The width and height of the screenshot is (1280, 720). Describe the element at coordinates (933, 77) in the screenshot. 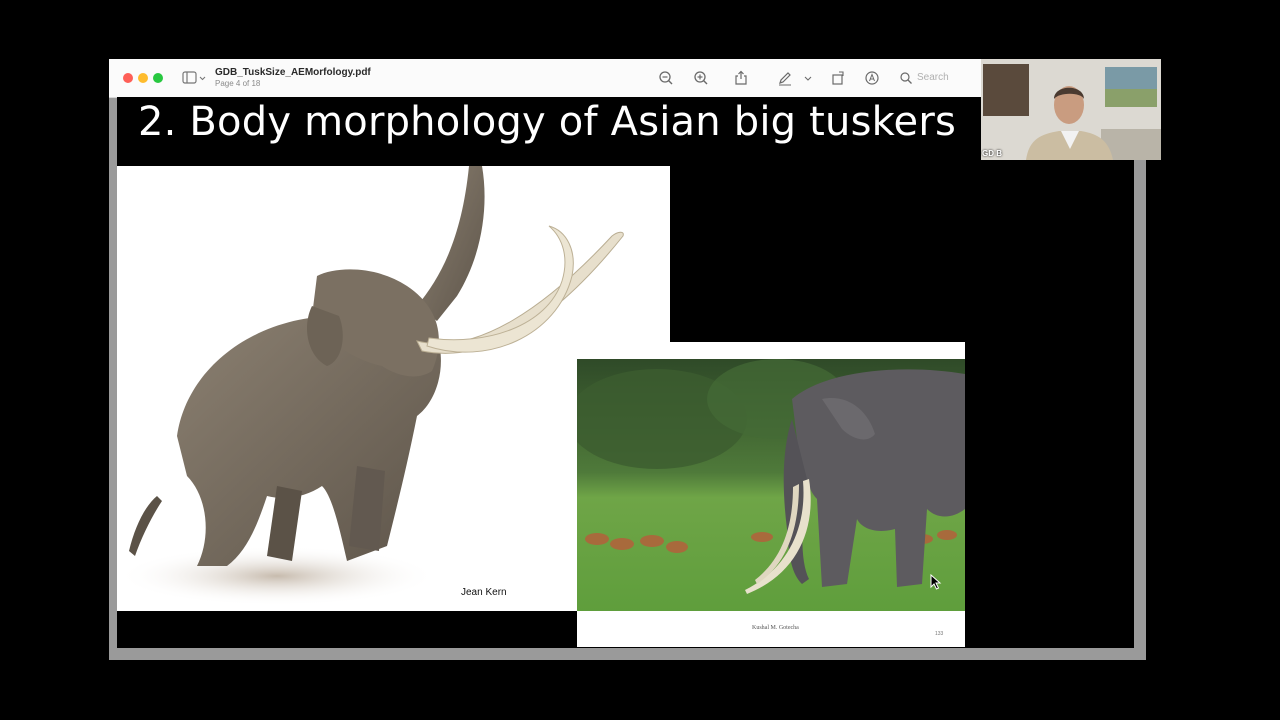

I see `search-placeholder: Search` at that location.